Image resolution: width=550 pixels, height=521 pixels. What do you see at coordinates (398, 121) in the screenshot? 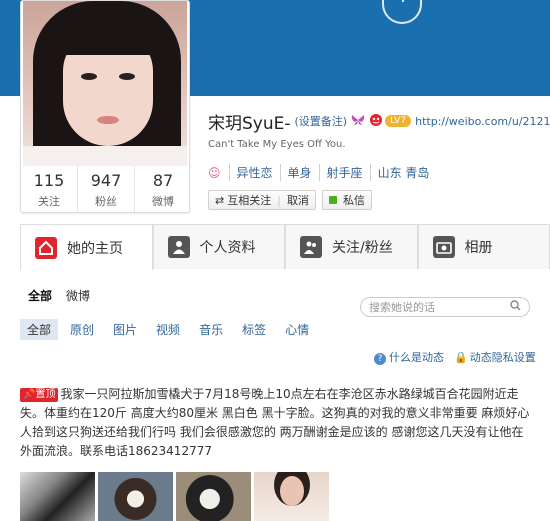
I see `vip-level-badge: LV7` at bounding box center [398, 121].